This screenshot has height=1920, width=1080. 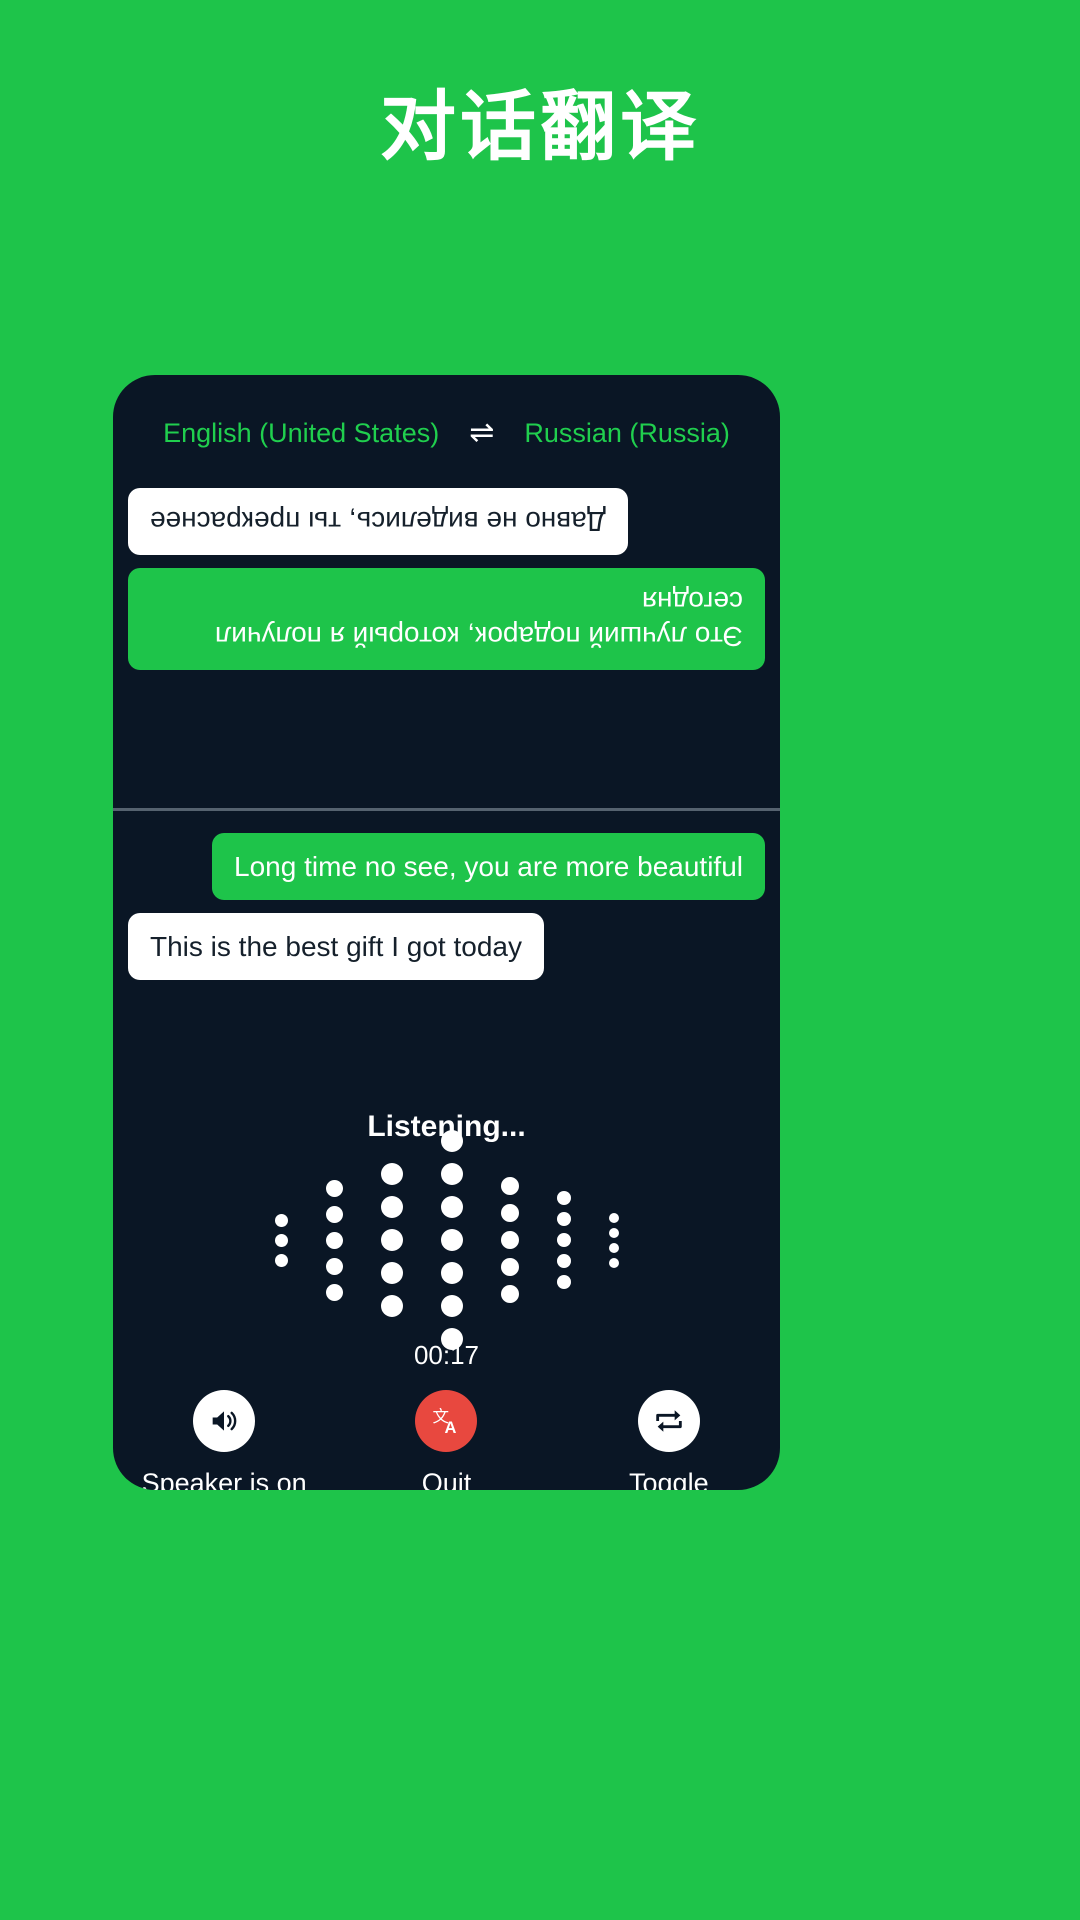 I want to click on speaker-toggle-button: Speaker is on, so click(x=224, y=1440).